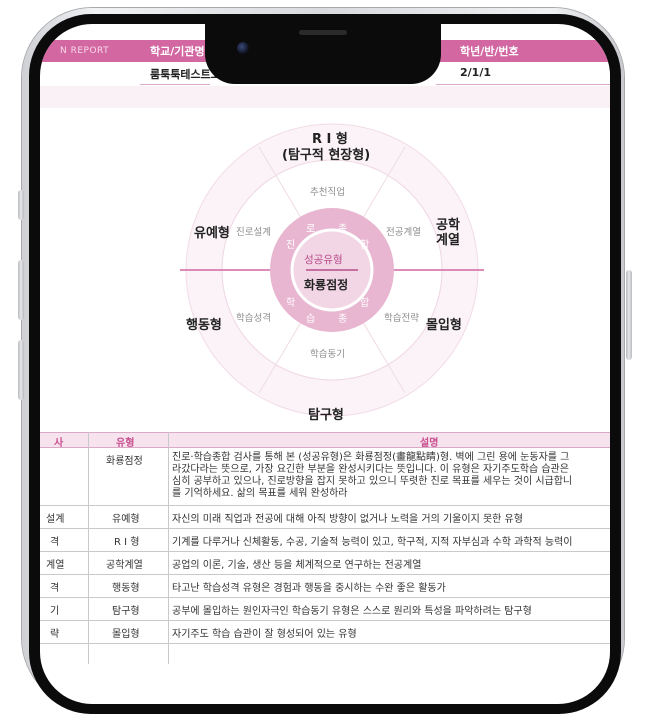 The width and height of the screenshot is (650, 714). I want to click on speaker, so click(323, 32).